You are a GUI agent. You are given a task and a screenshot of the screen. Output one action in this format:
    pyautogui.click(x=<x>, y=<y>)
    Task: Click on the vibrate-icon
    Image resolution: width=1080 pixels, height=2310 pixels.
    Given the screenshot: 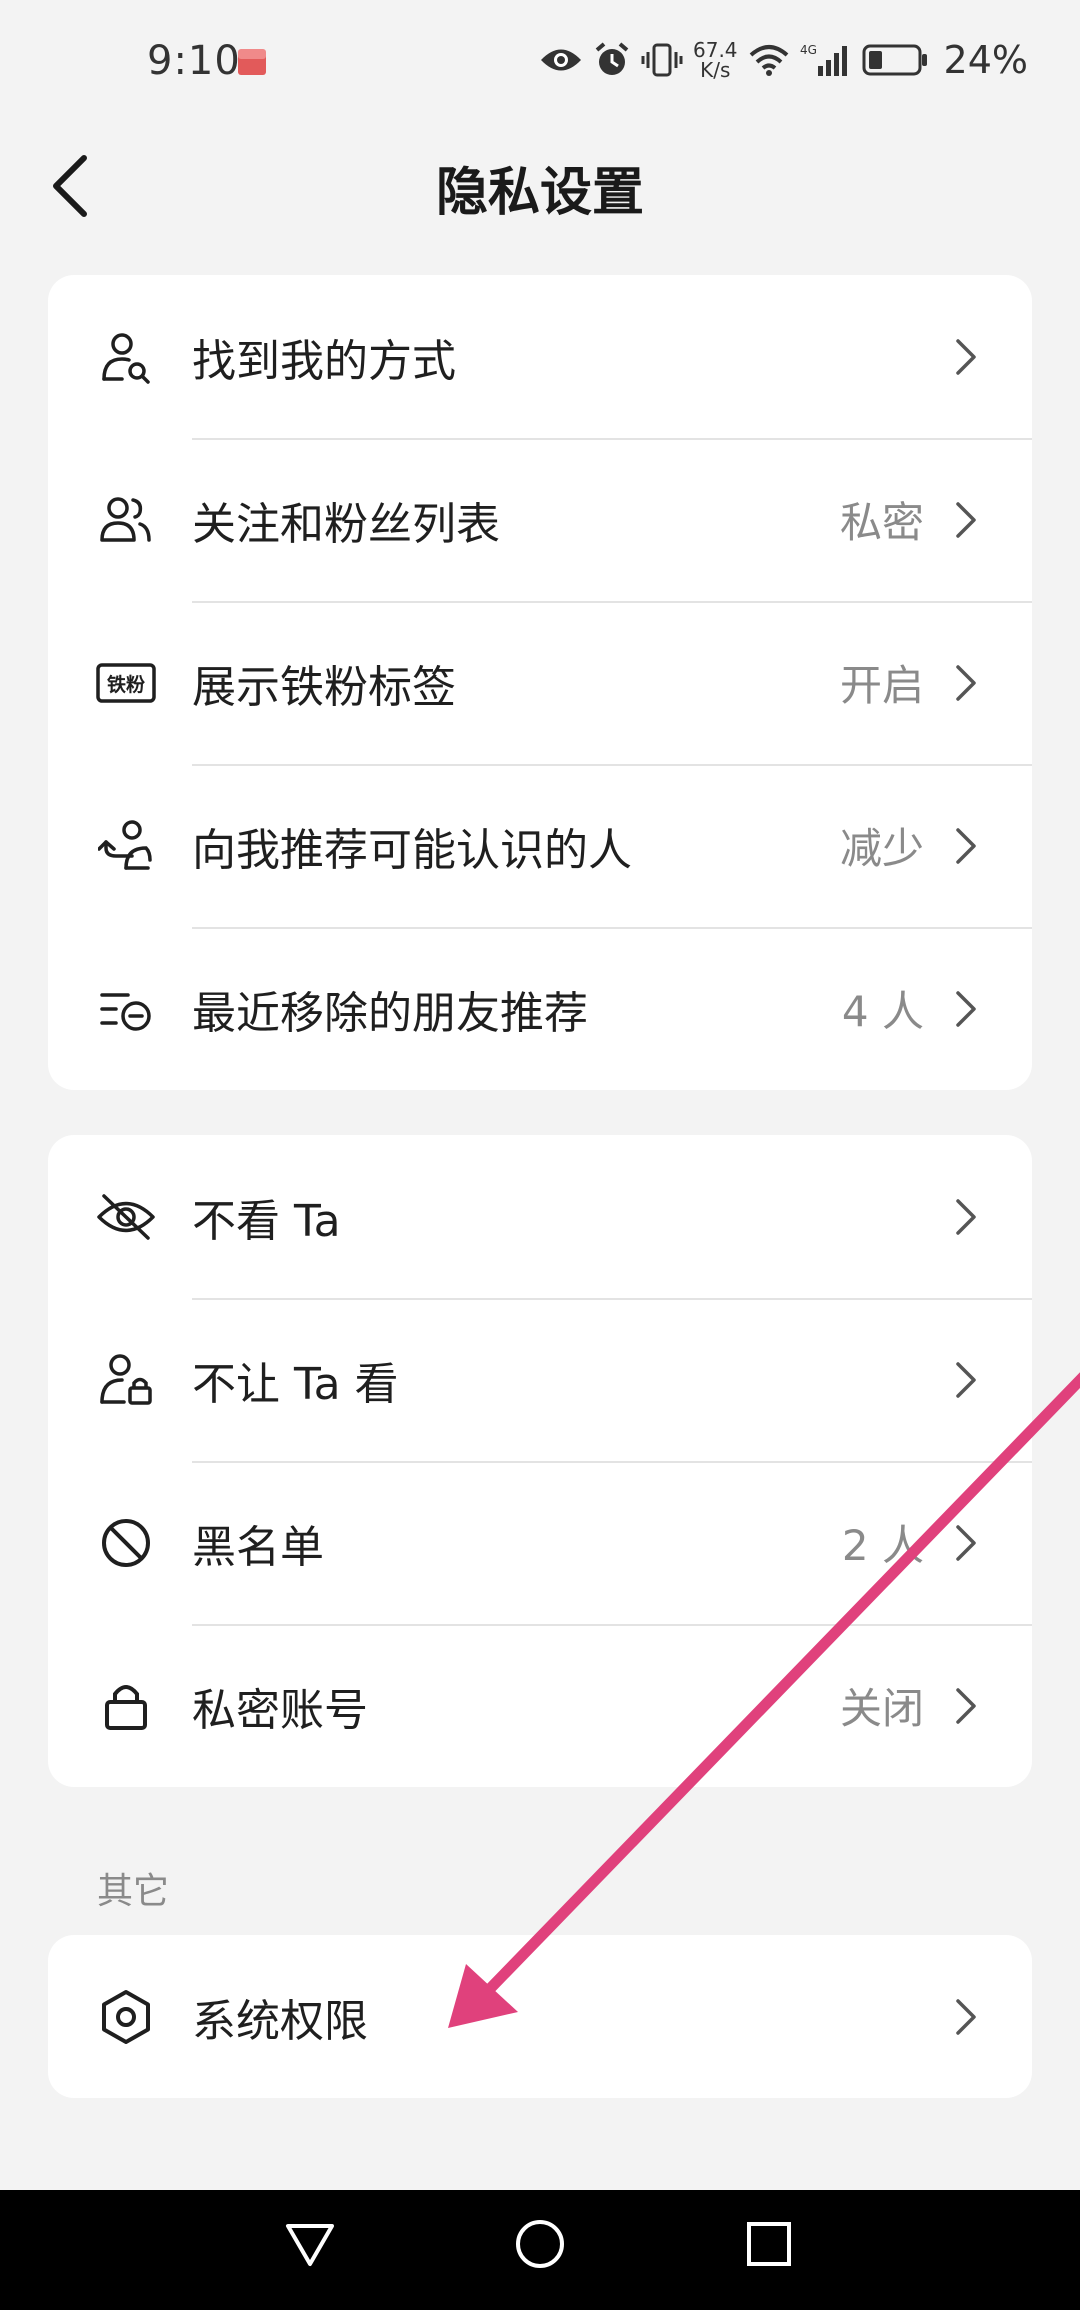 What is the action you would take?
    pyautogui.click(x=662, y=60)
    